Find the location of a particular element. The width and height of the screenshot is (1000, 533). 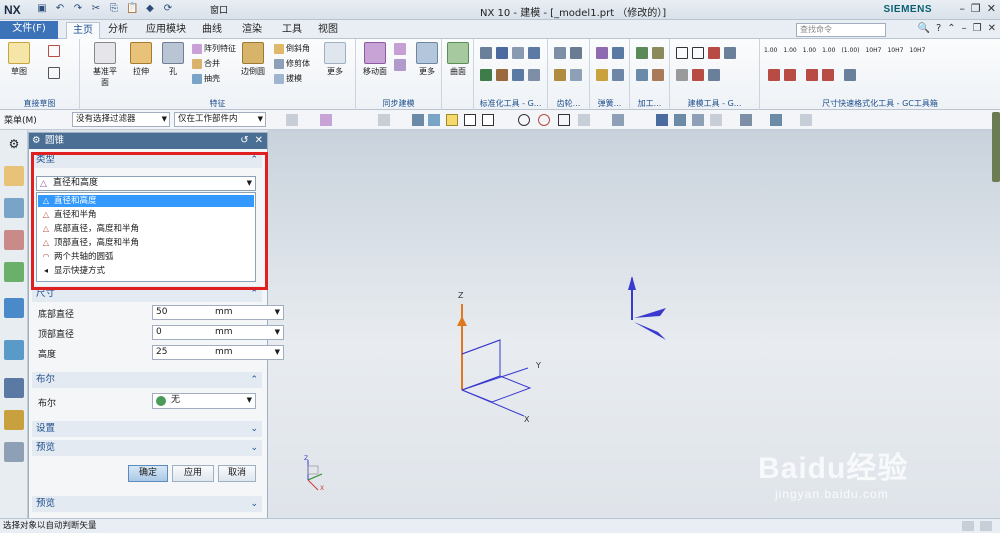

draft-button: 拔模 is located at coordinates (288, 78).